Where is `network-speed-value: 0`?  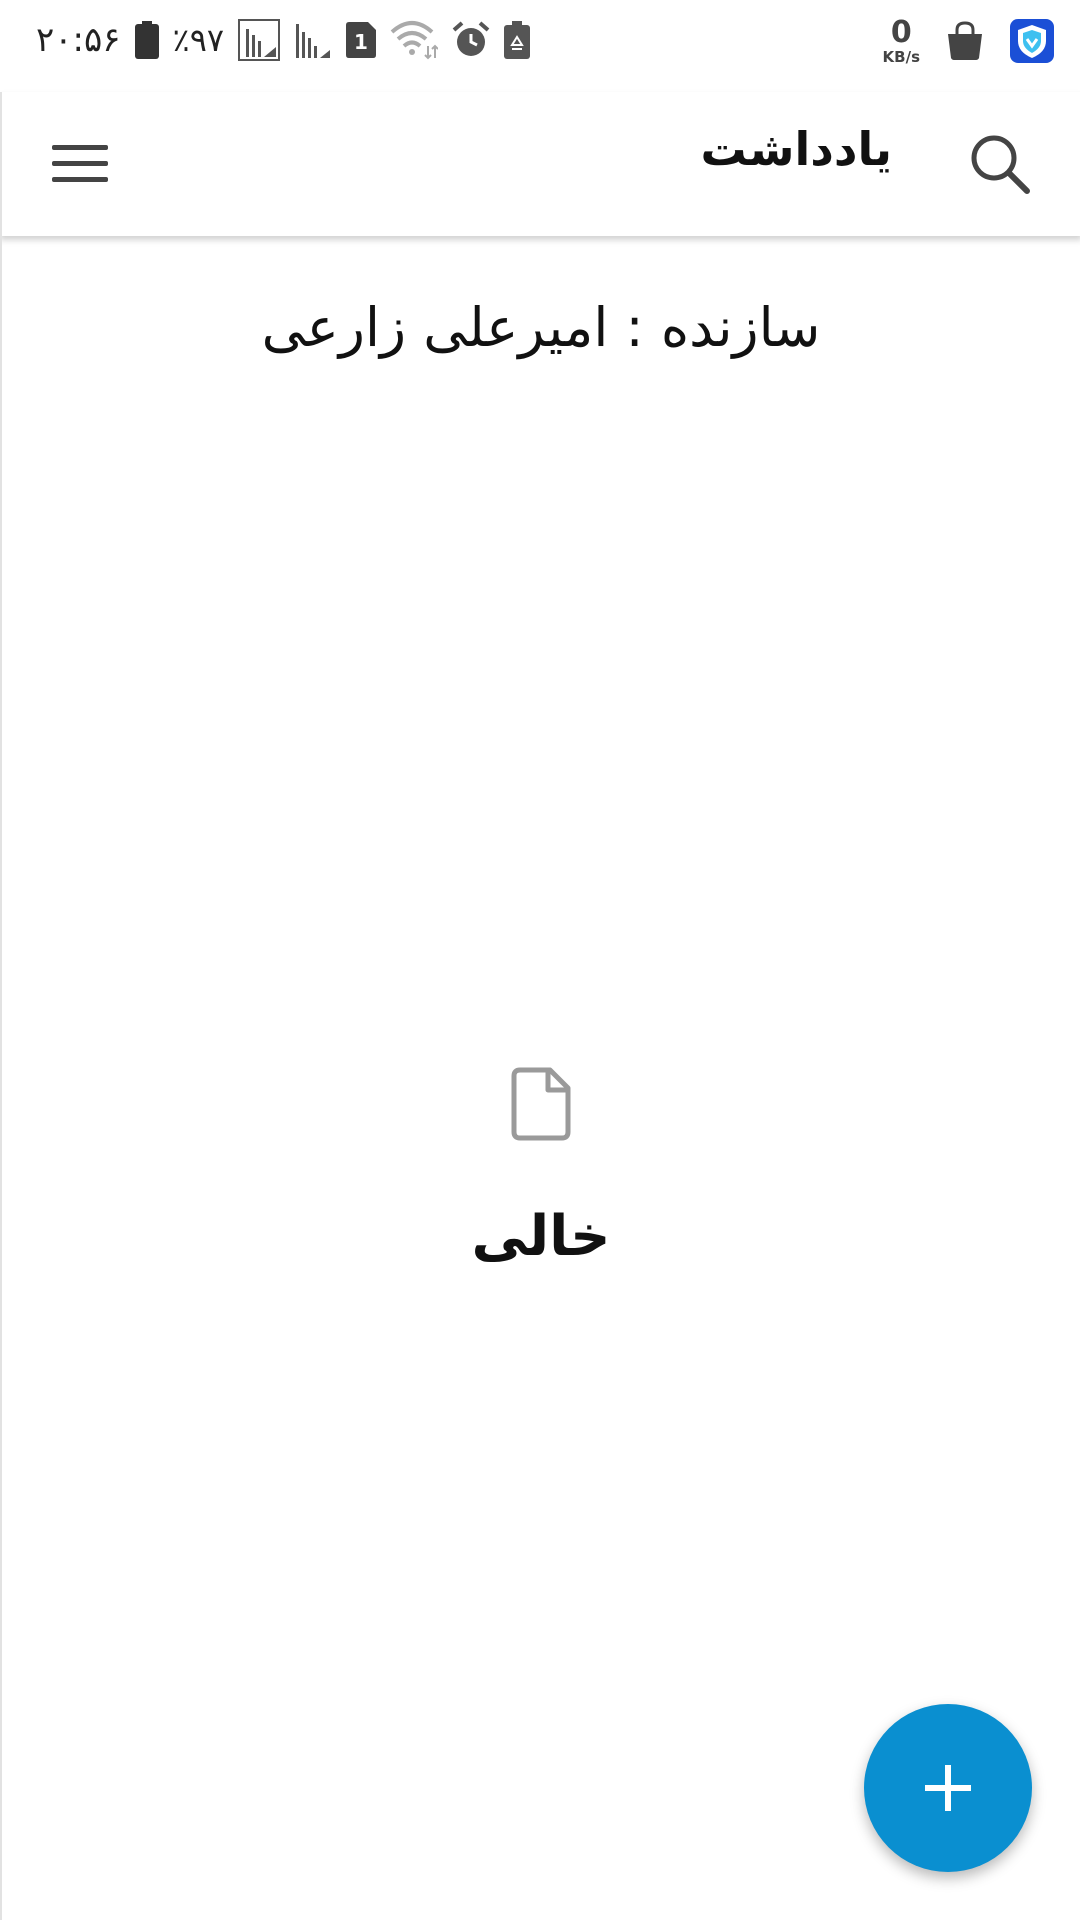
network-speed-value: 0 is located at coordinates (901, 32).